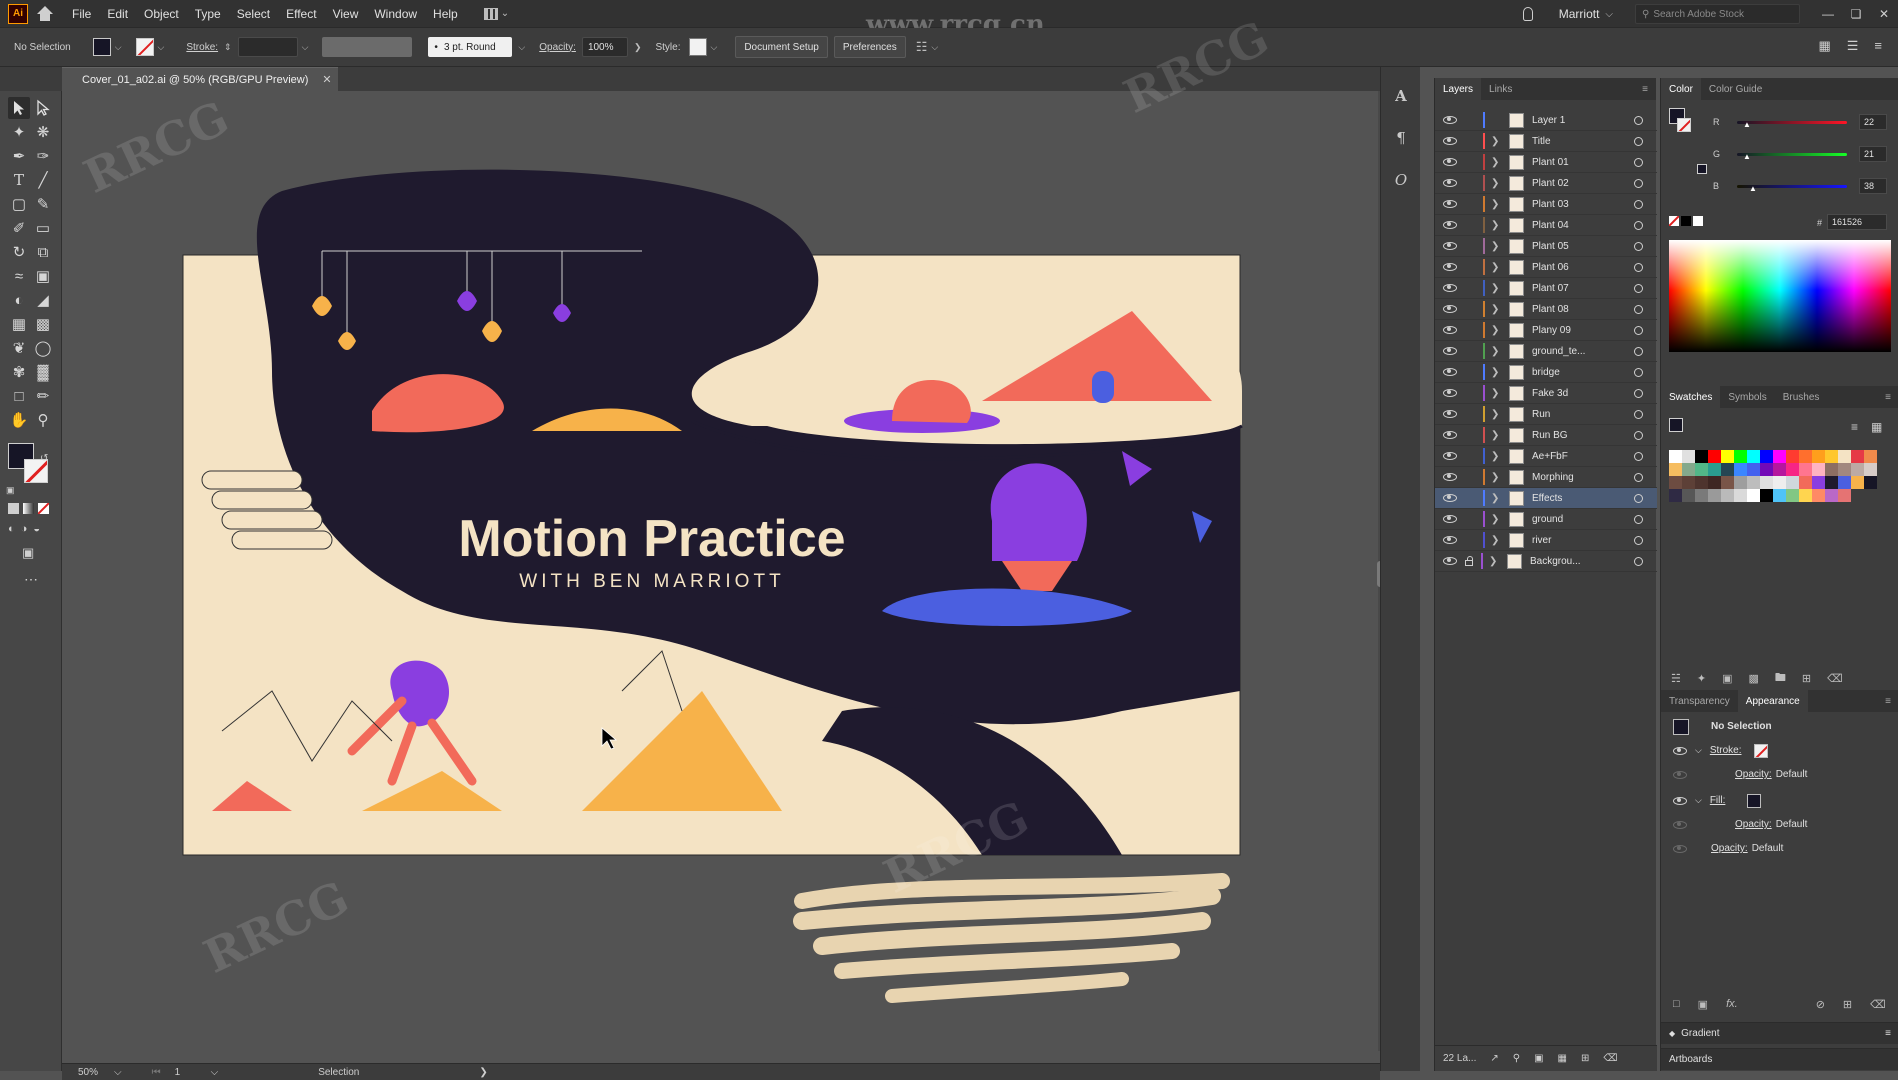 Image resolution: width=1898 pixels, height=1080 pixels. I want to click on grid-icon: ▦, so click(1824, 46).